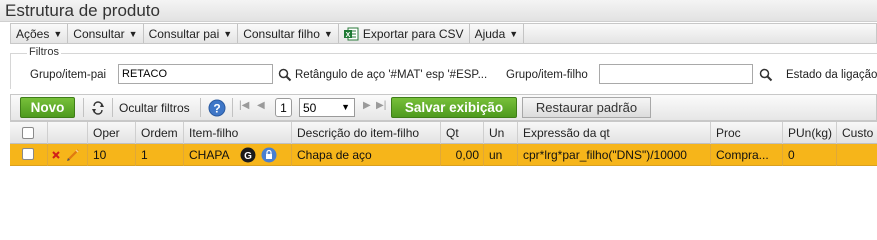 This screenshot has height=240, width=877. Describe the element at coordinates (462, 133) in the screenshot. I see `column-header-qt: Qt` at that location.